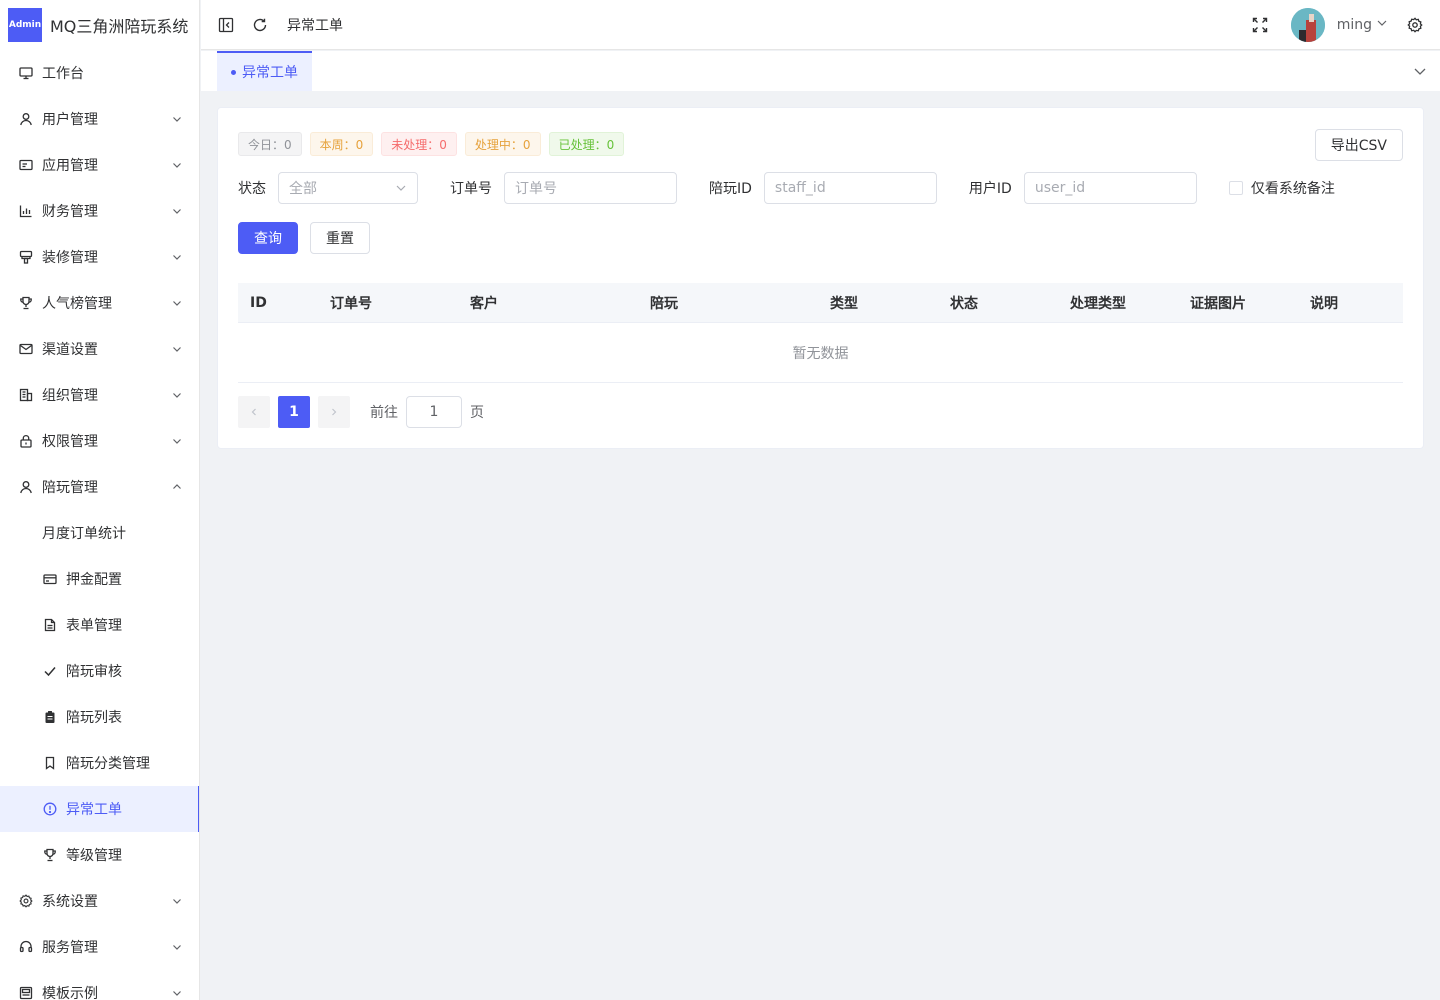 Image resolution: width=1440 pixels, height=1000 pixels. I want to click on monitor-icon, so click(26, 73).